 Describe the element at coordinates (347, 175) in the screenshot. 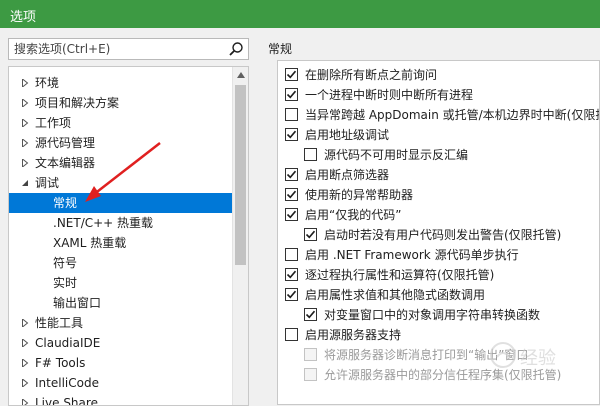

I see `option-label: 启用断点筛选器` at that location.